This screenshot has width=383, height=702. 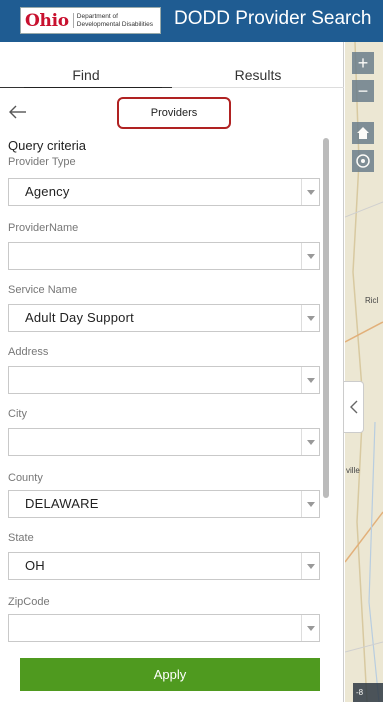 I want to click on map-place-label: Ricl, so click(x=372, y=300).